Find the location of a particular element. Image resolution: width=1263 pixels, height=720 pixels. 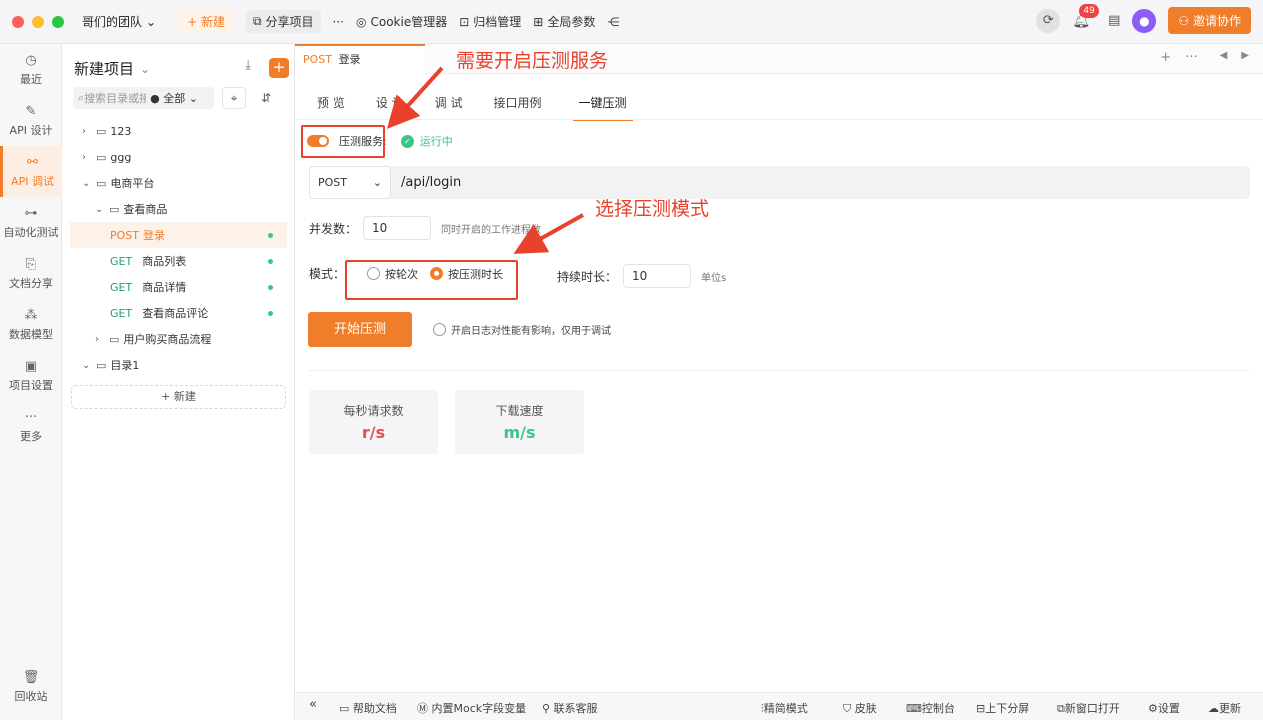

new-button: + 新建 is located at coordinates (206, 21).